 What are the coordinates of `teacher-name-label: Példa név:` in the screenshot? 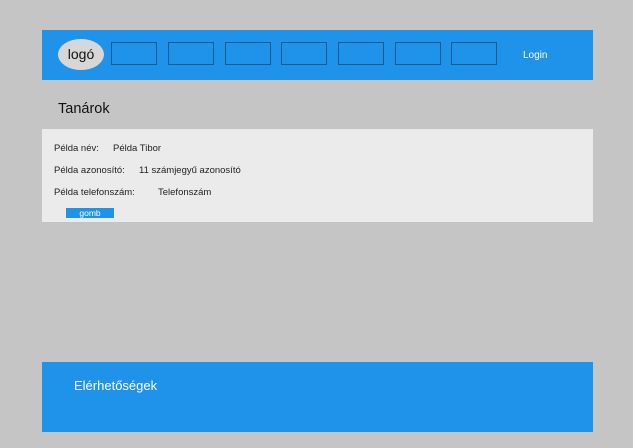 It's located at (76, 148).